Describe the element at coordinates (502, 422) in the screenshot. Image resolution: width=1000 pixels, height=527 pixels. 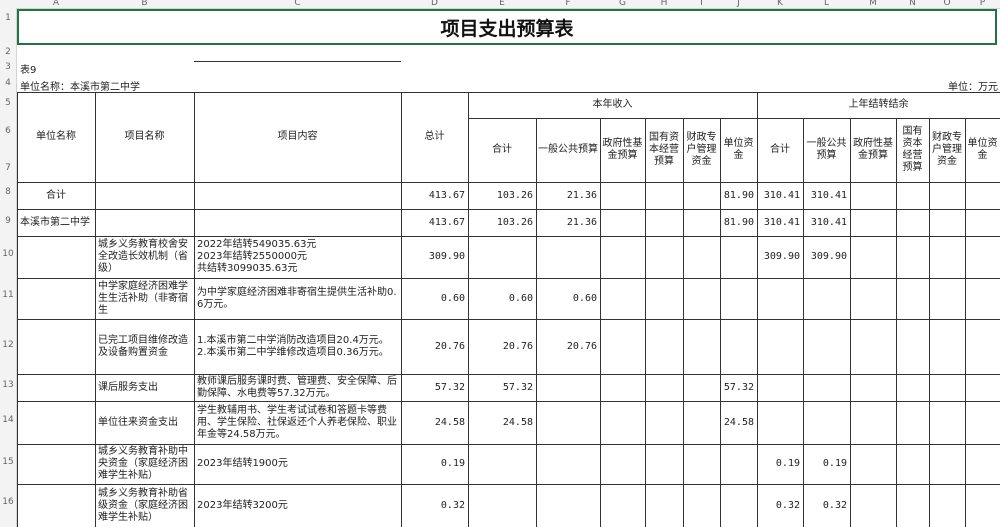
I see `cell-e: 24.58` at that location.